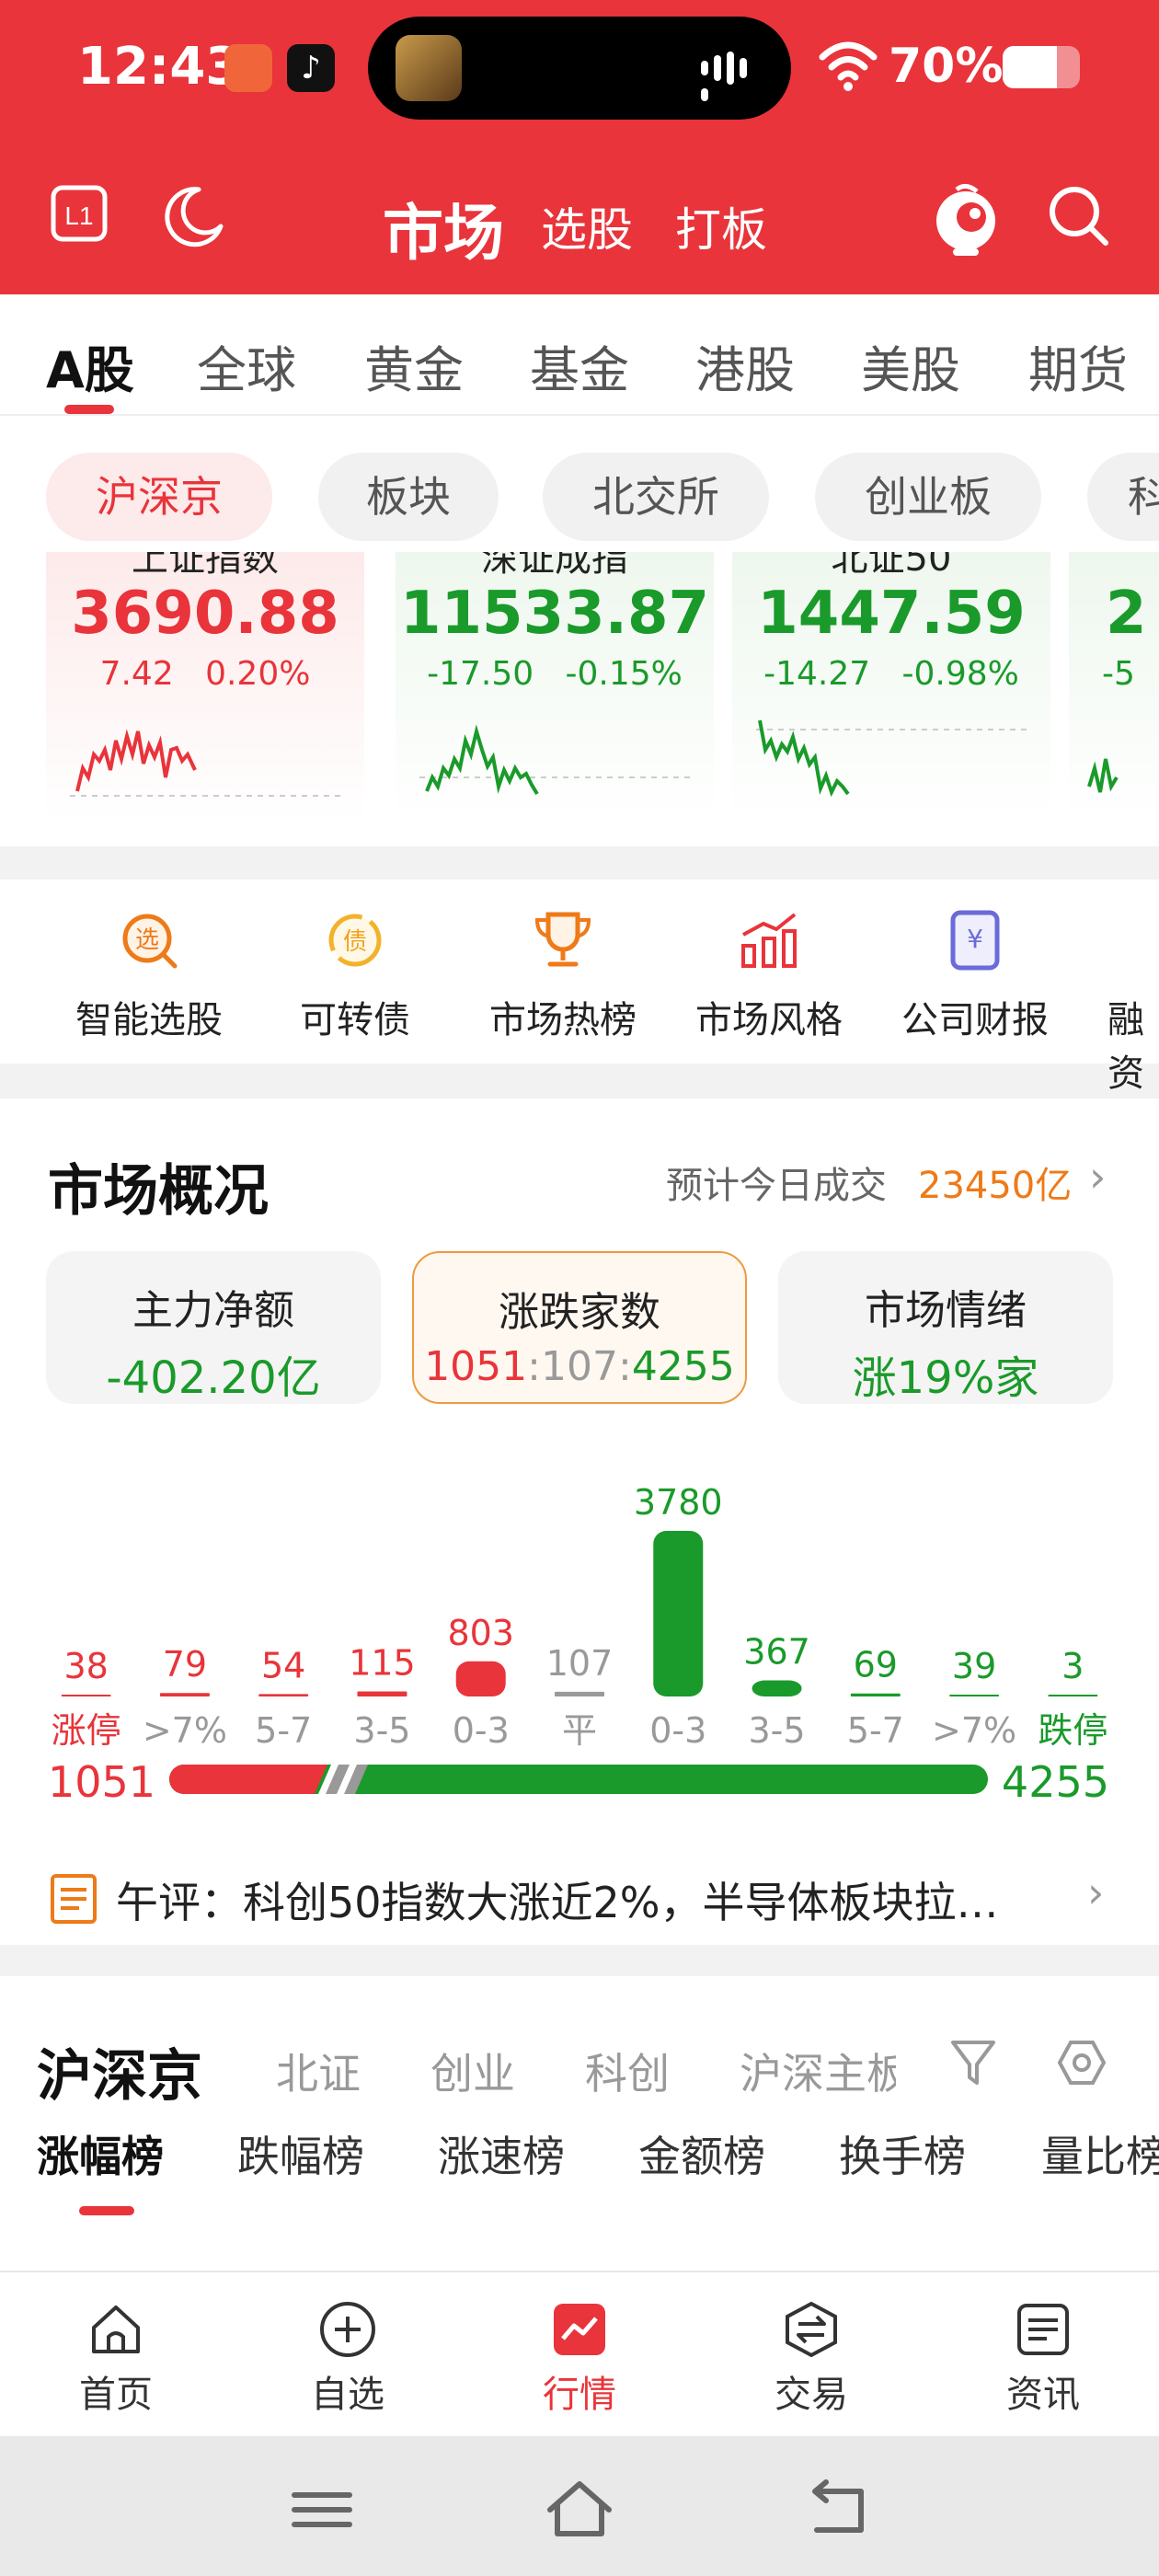 Image resolution: width=1159 pixels, height=2576 pixels. Describe the element at coordinates (701, 2153) in the screenshot. I see `rank-tab-amount: 金额榜` at that location.